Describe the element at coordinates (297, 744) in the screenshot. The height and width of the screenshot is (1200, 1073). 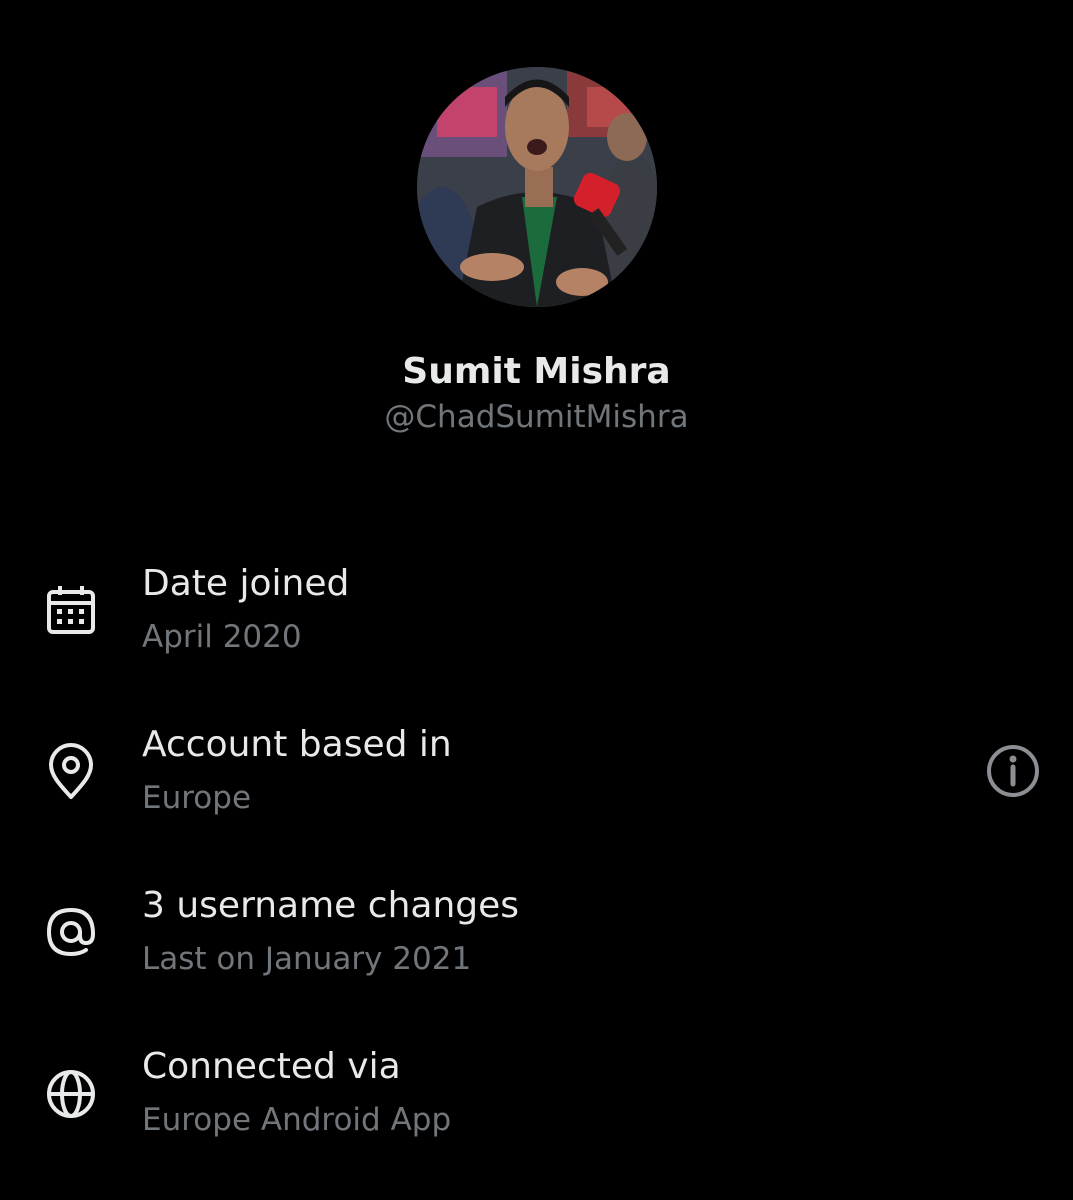
I see `about-item-title: Account based in` at that location.